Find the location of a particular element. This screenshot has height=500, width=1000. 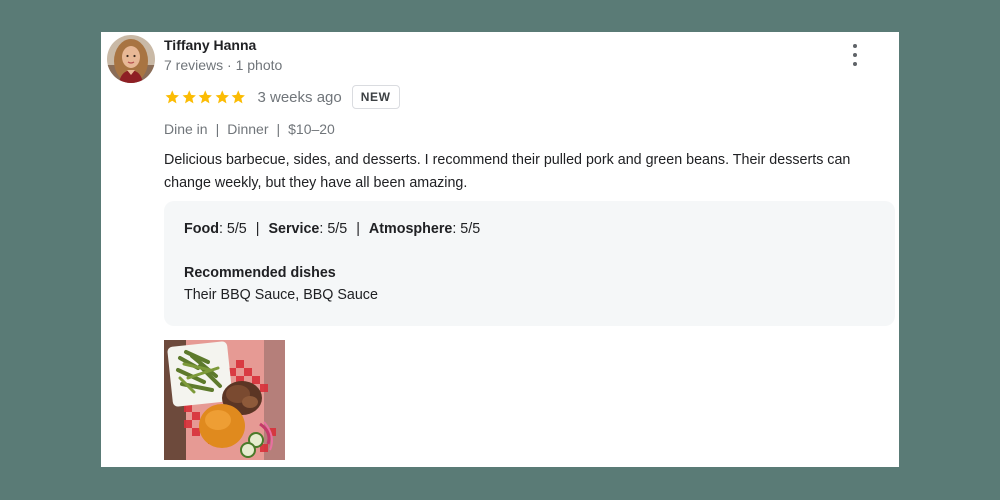

visit-attributes: Dine in | Dinner | $10–20 is located at coordinates (249, 129).